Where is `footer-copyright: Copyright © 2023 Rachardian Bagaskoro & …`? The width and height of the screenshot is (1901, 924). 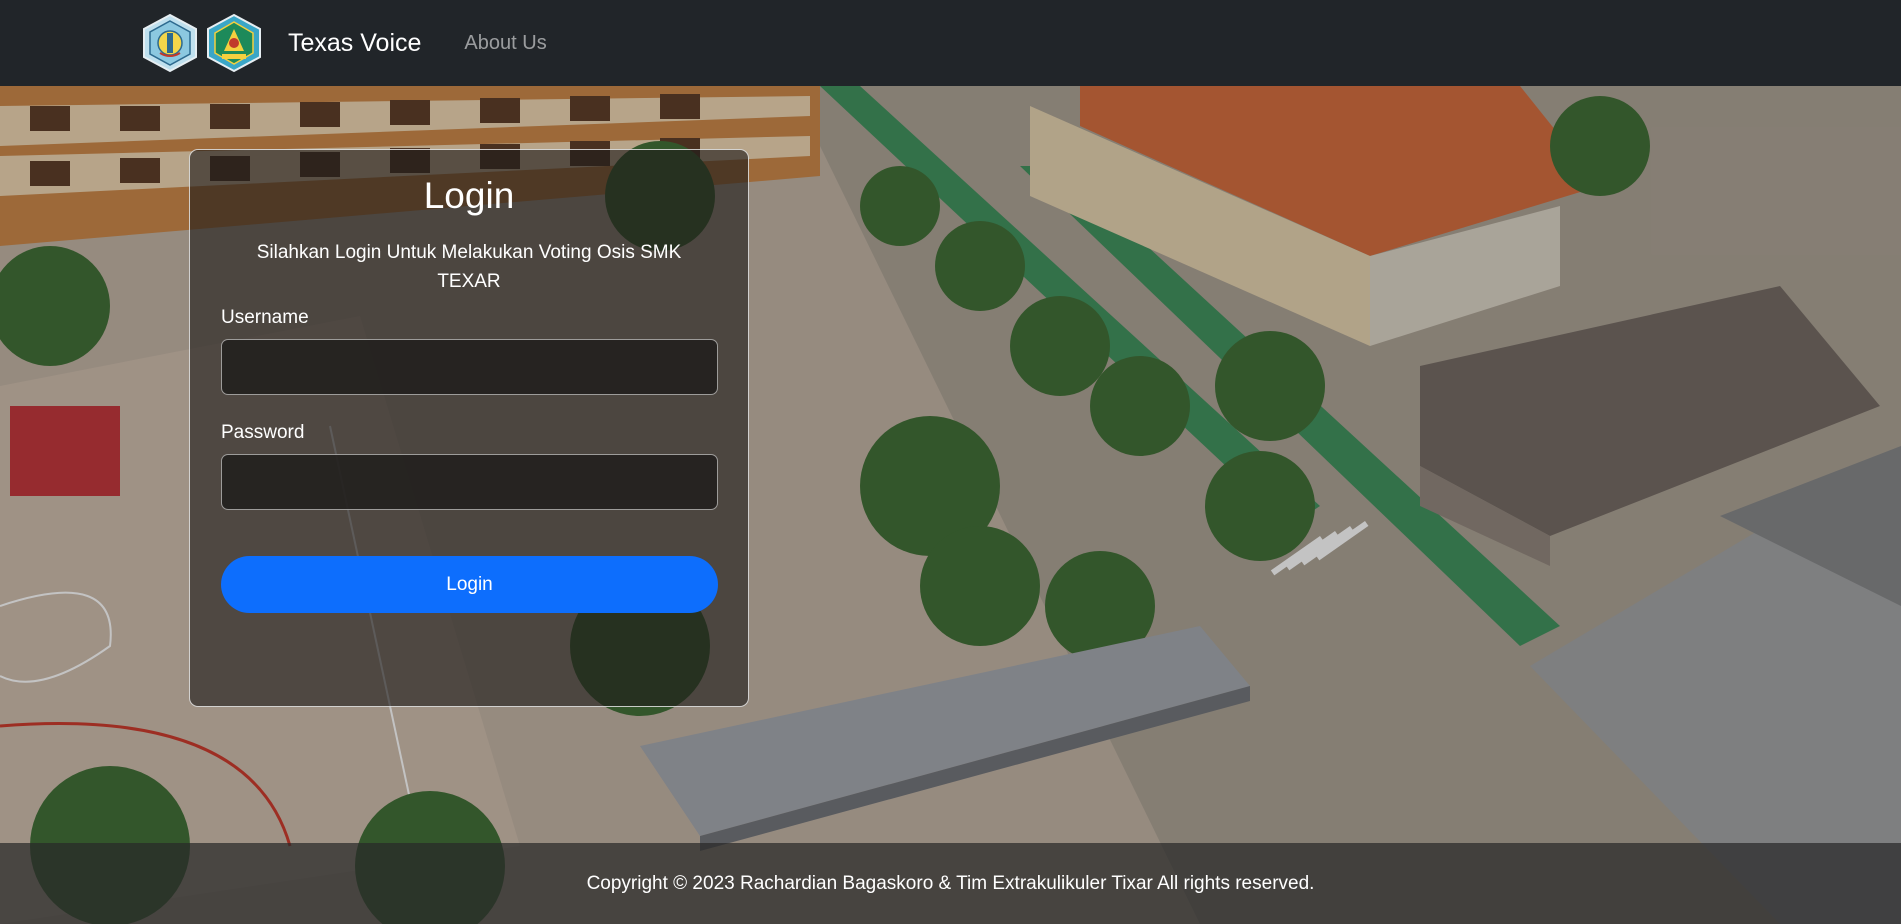
footer-copyright: Copyright © 2023 Rachardian Bagaskoro & … is located at coordinates (950, 883).